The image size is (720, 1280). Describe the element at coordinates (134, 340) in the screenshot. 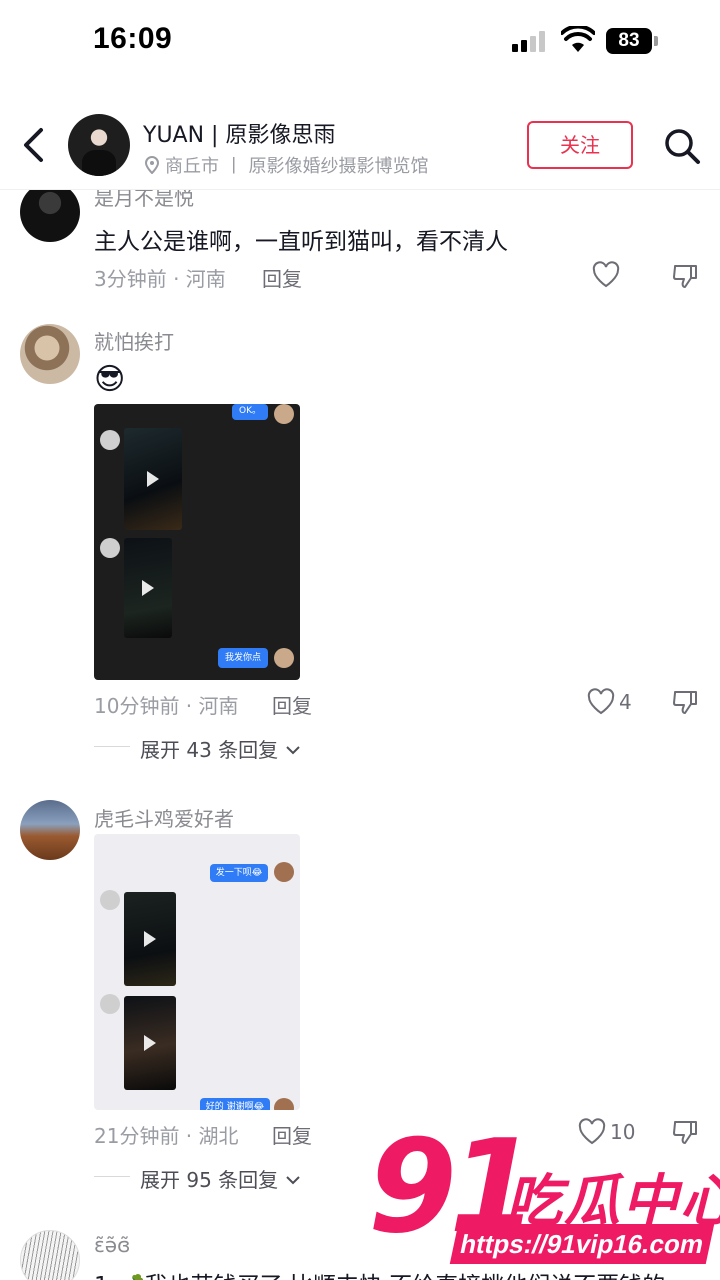

I see `comment-author: 就怕挨打` at that location.